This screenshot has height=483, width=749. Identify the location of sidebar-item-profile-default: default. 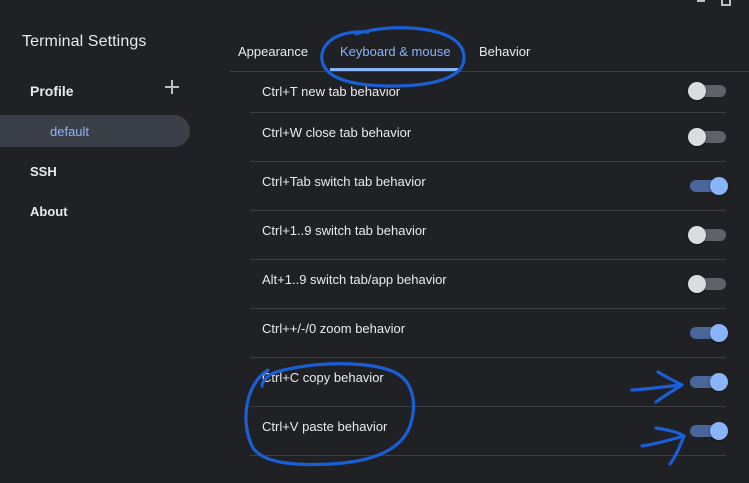
(95, 131).